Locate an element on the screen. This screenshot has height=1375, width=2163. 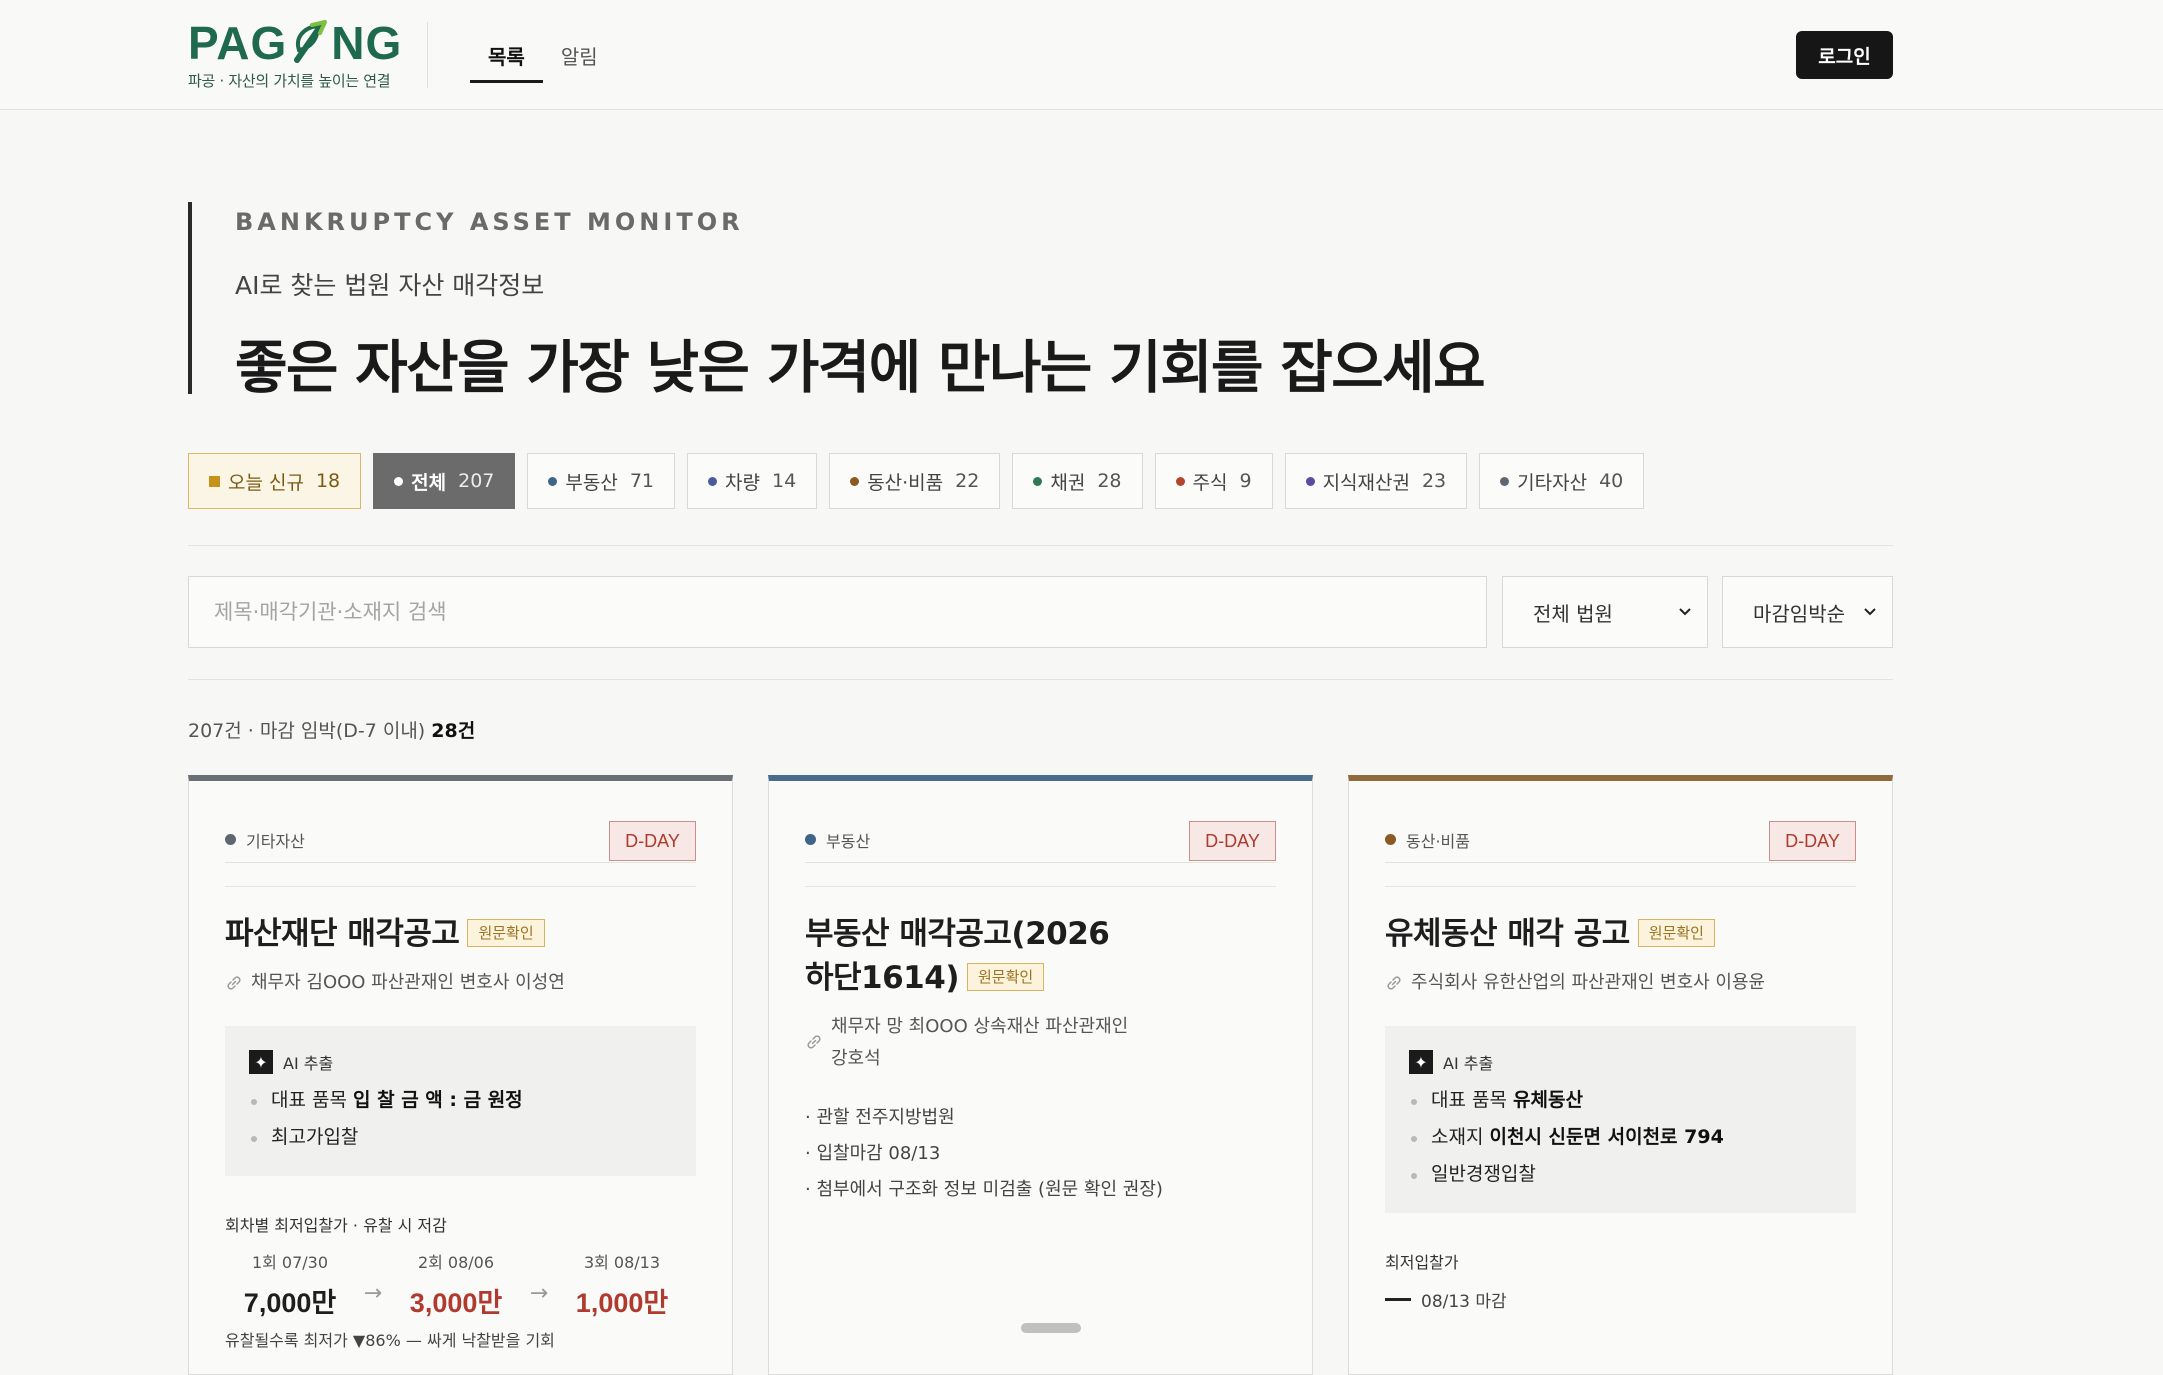
ai-item-value: 이천시 신둔면 서이천로 794 is located at coordinates (1606, 1137).